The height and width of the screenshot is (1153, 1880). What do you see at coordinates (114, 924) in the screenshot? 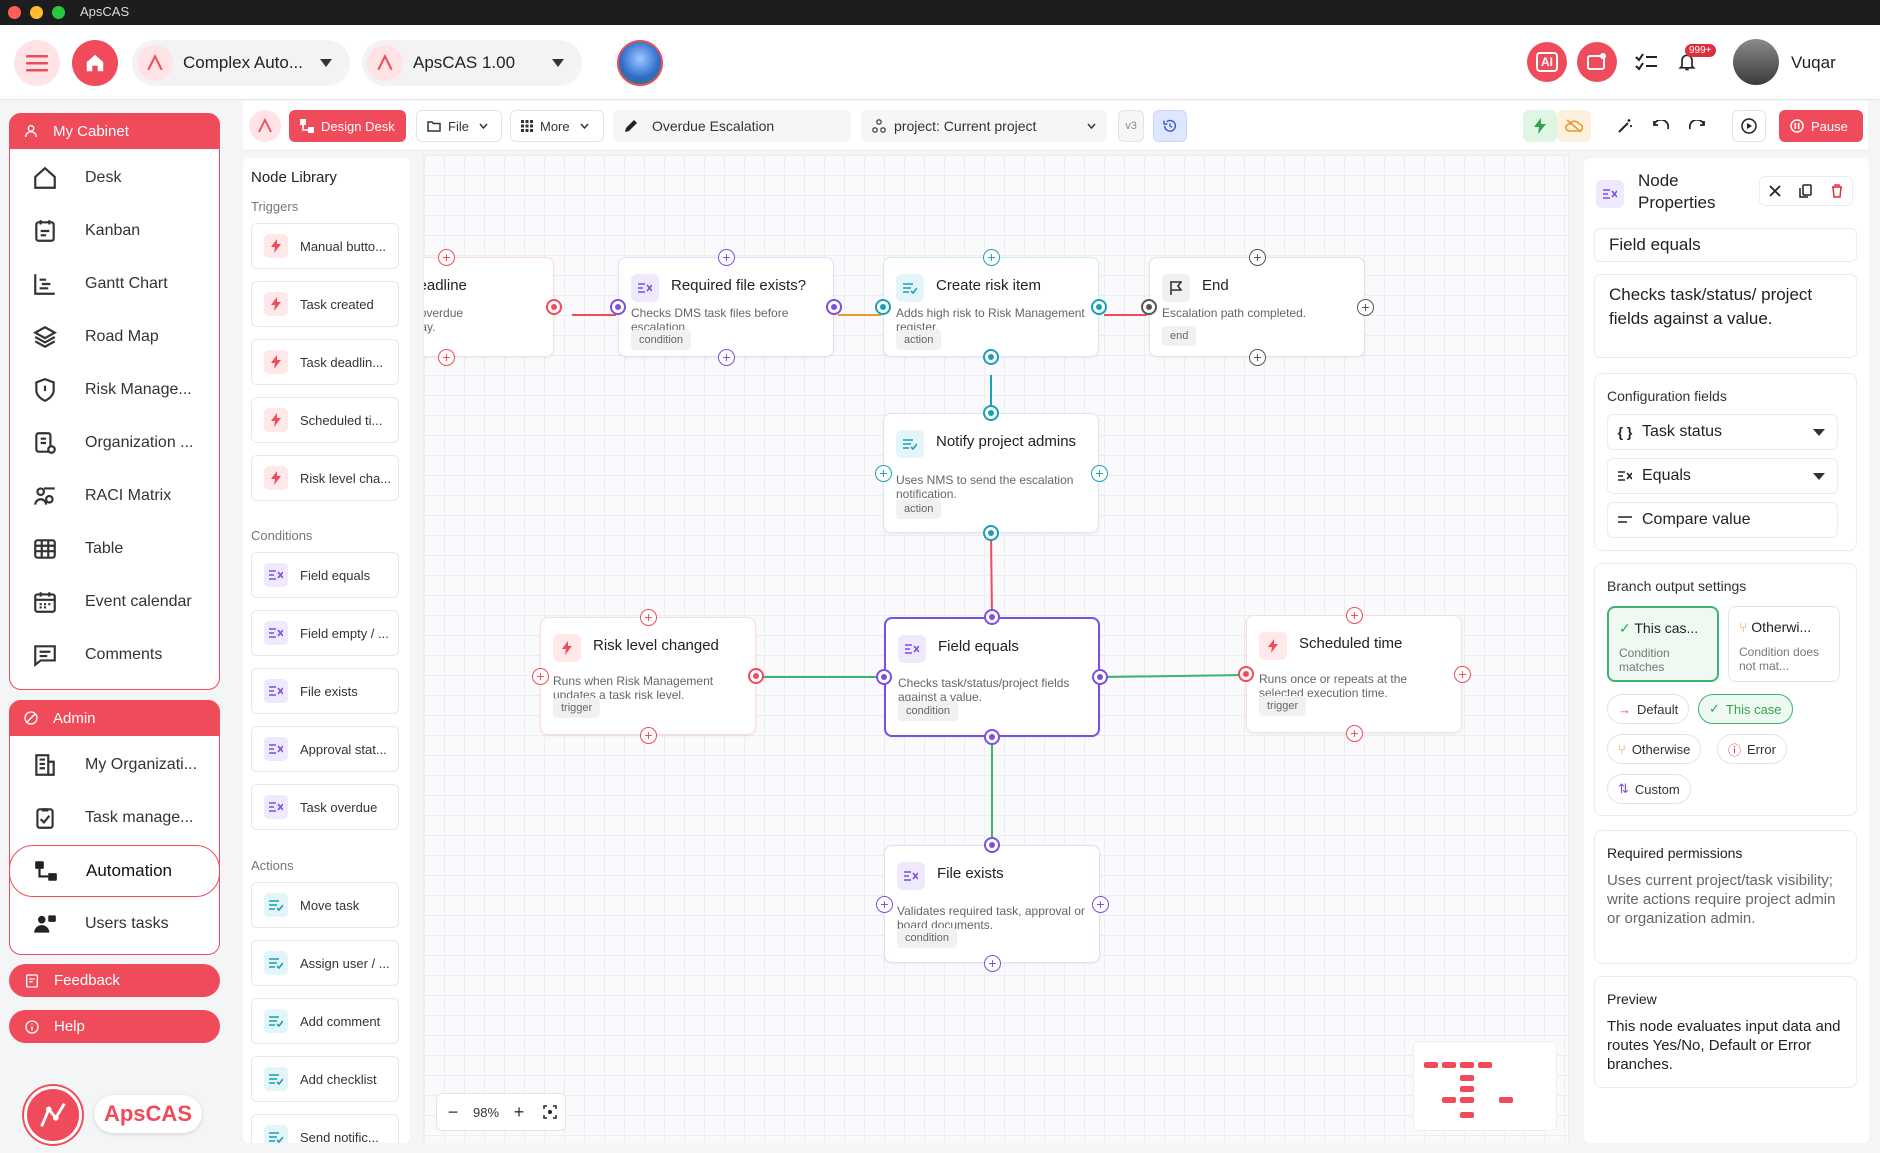
I see `sidebar-item-users-tasks: Users tasks` at bounding box center [114, 924].